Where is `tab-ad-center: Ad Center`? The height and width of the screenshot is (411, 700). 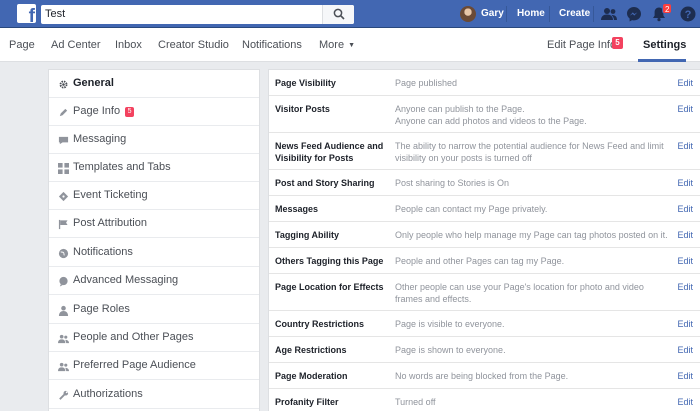 tab-ad-center: Ad Center is located at coordinates (76, 45).